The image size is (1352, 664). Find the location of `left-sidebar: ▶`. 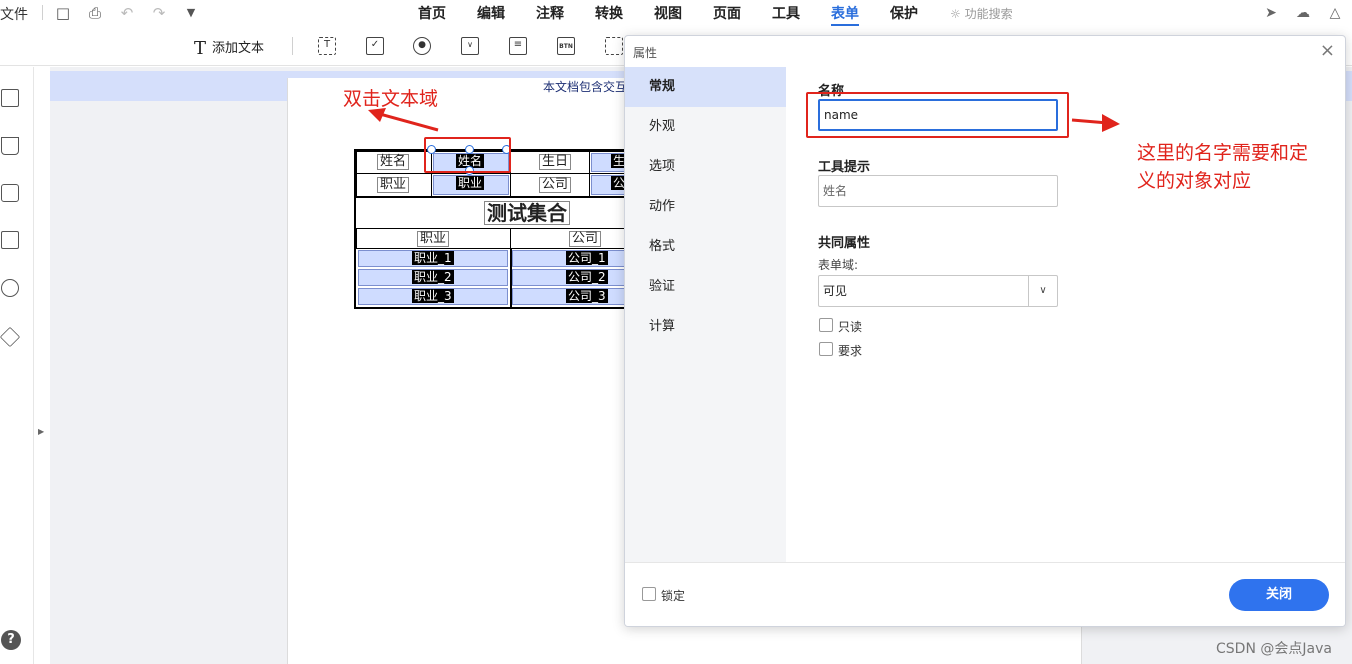

left-sidebar: ▶ is located at coordinates (22, 365).